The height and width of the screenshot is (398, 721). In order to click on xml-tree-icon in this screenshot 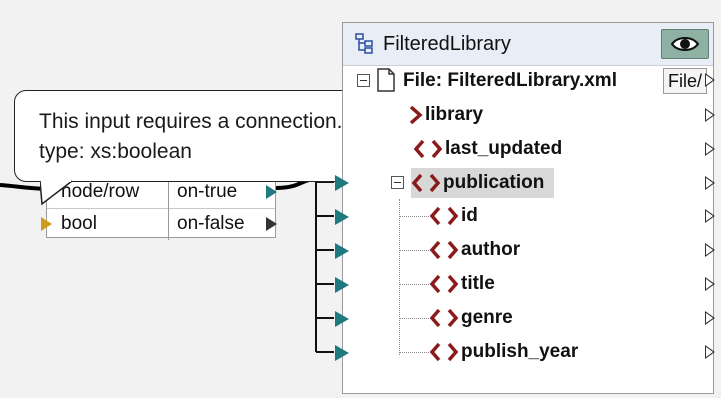, I will do `click(364, 43)`.